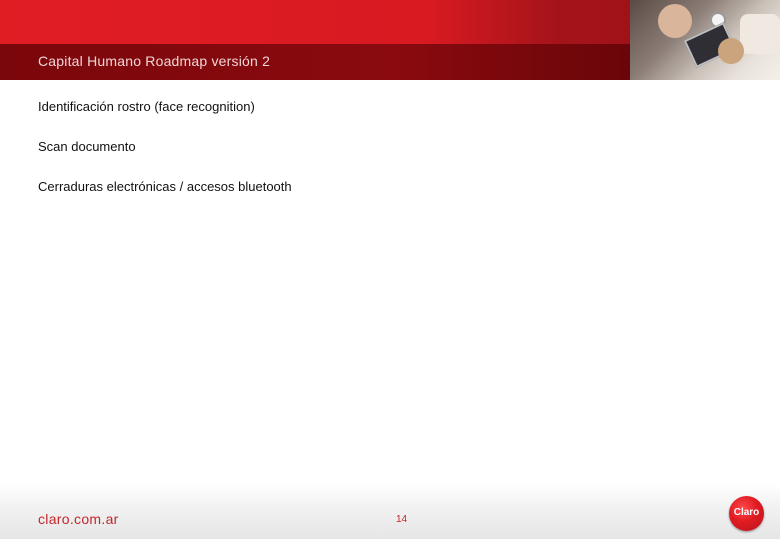 Image resolution: width=780 pixels, height=539 pixels. Describe the element at coordinates (78, 519) in the screenshot. I see `footer-url: claro.com.ar` at that location.